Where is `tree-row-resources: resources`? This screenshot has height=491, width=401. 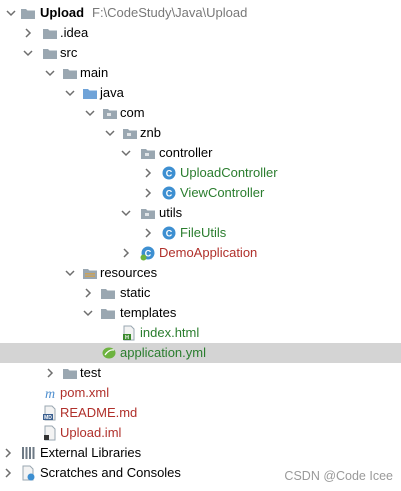 tree-row-resources: resources is located at coordinates (200, 273).